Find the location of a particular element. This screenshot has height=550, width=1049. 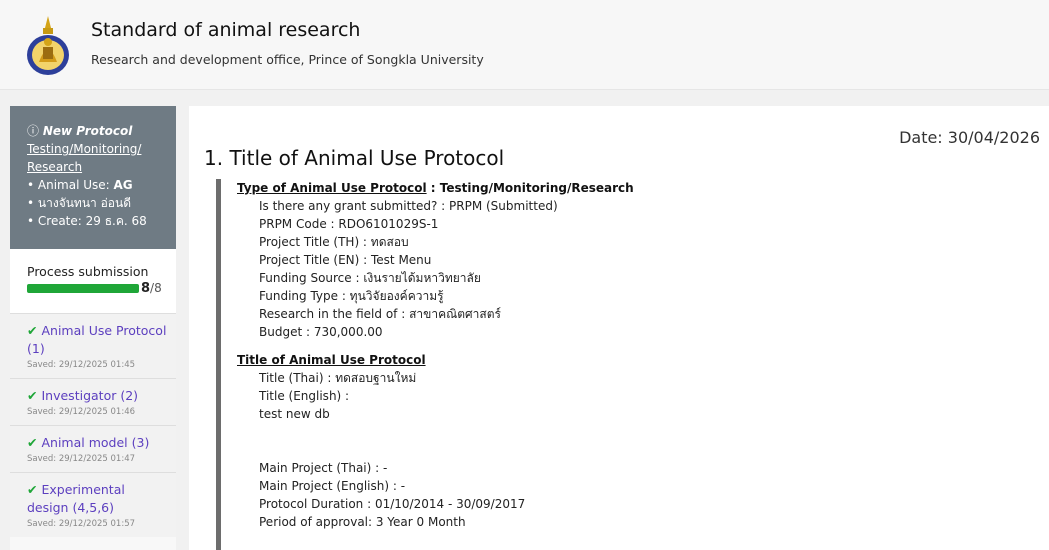

document-date: Date: 30/04/2026 is located at coordinates (969, 137).